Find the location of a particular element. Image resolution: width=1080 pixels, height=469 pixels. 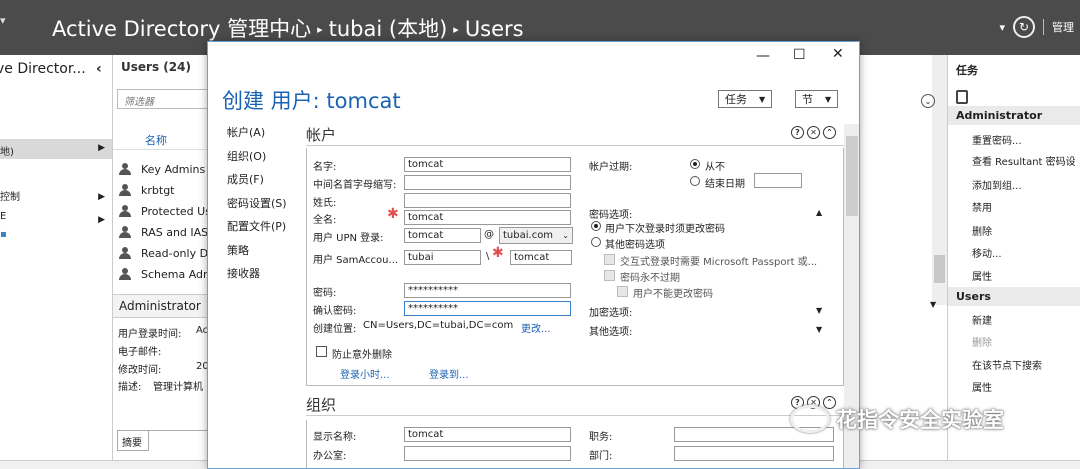

task-disable: 禁用 is located at coordinates (982, 206).